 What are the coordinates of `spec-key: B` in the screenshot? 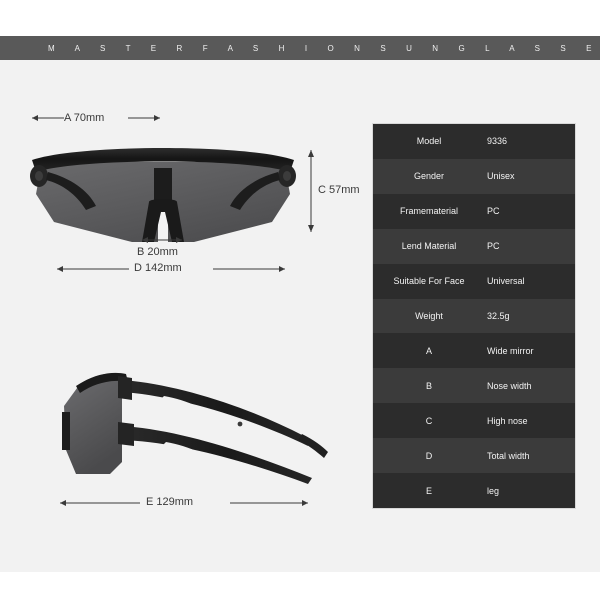 It's located at (428, 385).